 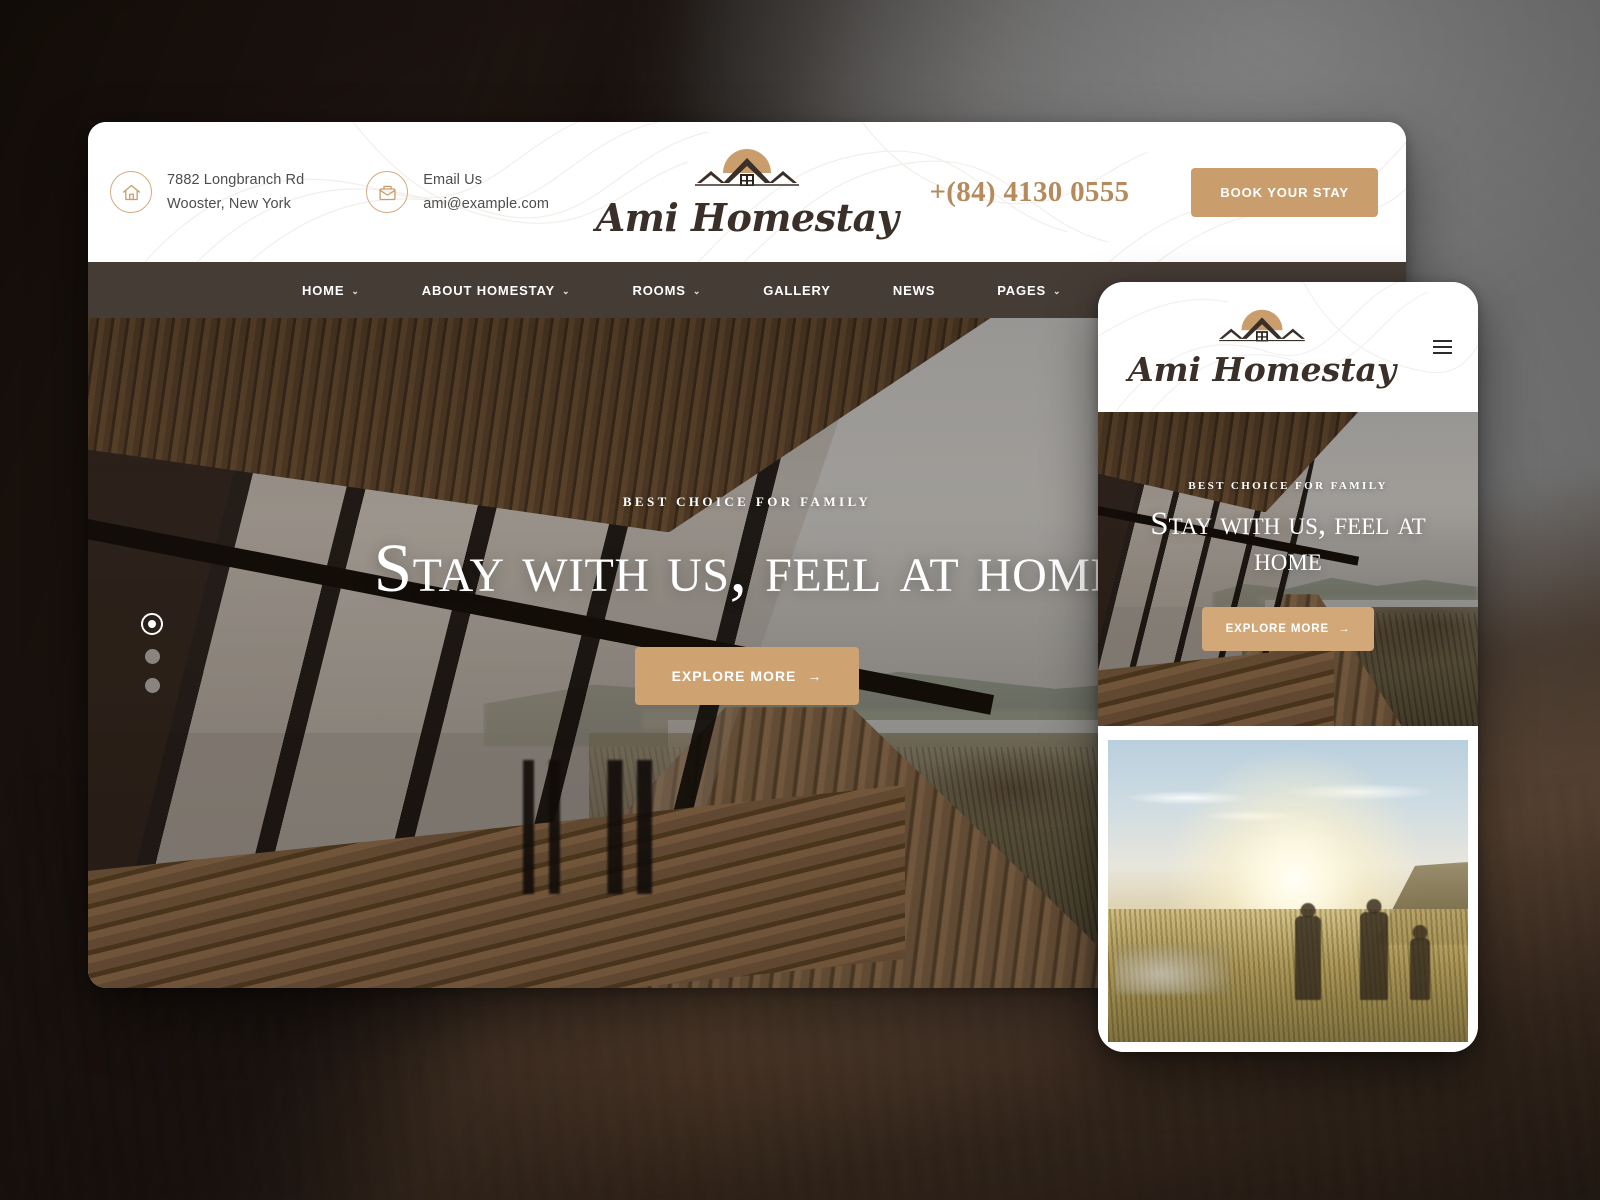 I want to click on mobile-brand-wordmark: Ami Homestay, so click(x=1262, y=369).